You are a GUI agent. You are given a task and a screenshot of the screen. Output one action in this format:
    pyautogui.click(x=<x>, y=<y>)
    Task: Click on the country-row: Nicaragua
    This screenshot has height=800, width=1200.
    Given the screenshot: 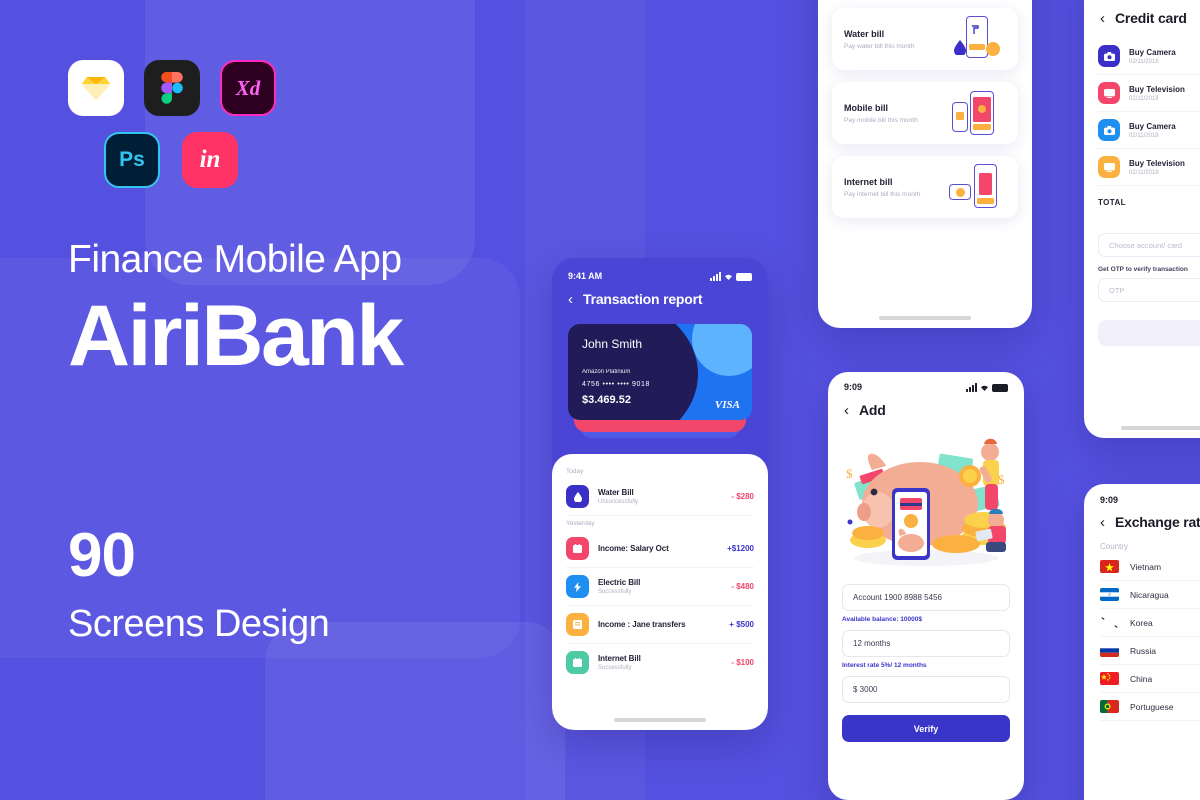 What is the action you would take?
    pyautogui.click(x=1150, y=595)
    